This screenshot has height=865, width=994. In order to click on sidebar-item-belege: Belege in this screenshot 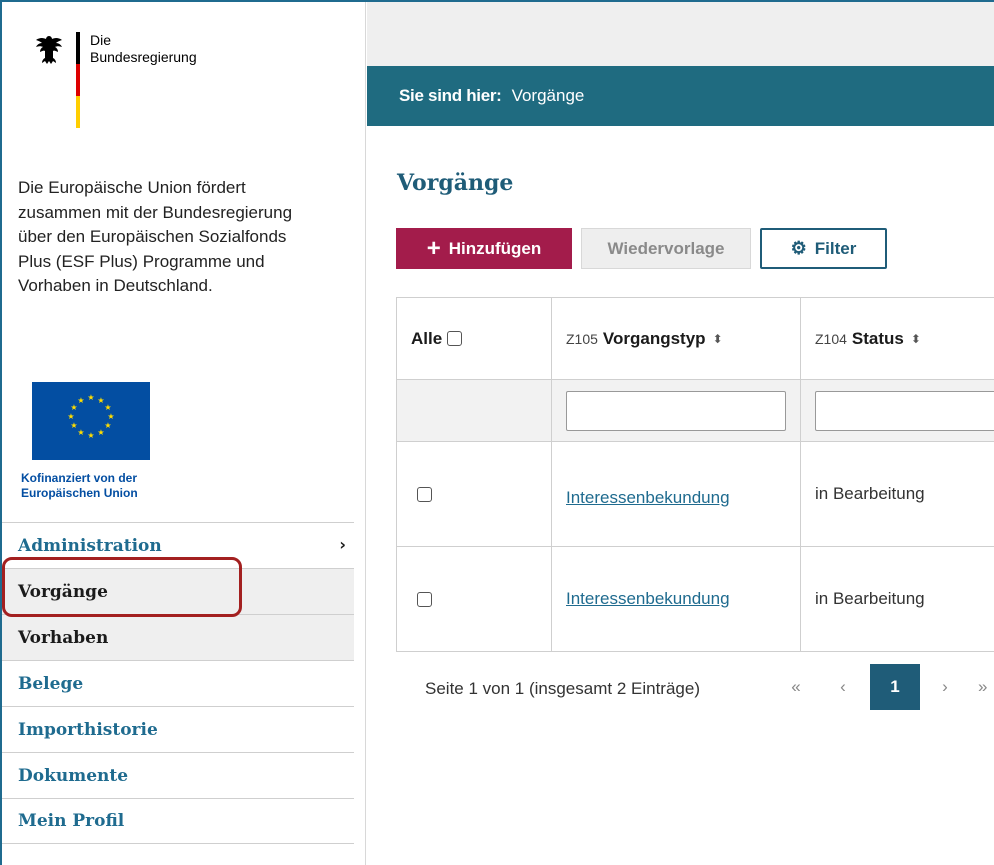, I will do `click(178, 683)`.